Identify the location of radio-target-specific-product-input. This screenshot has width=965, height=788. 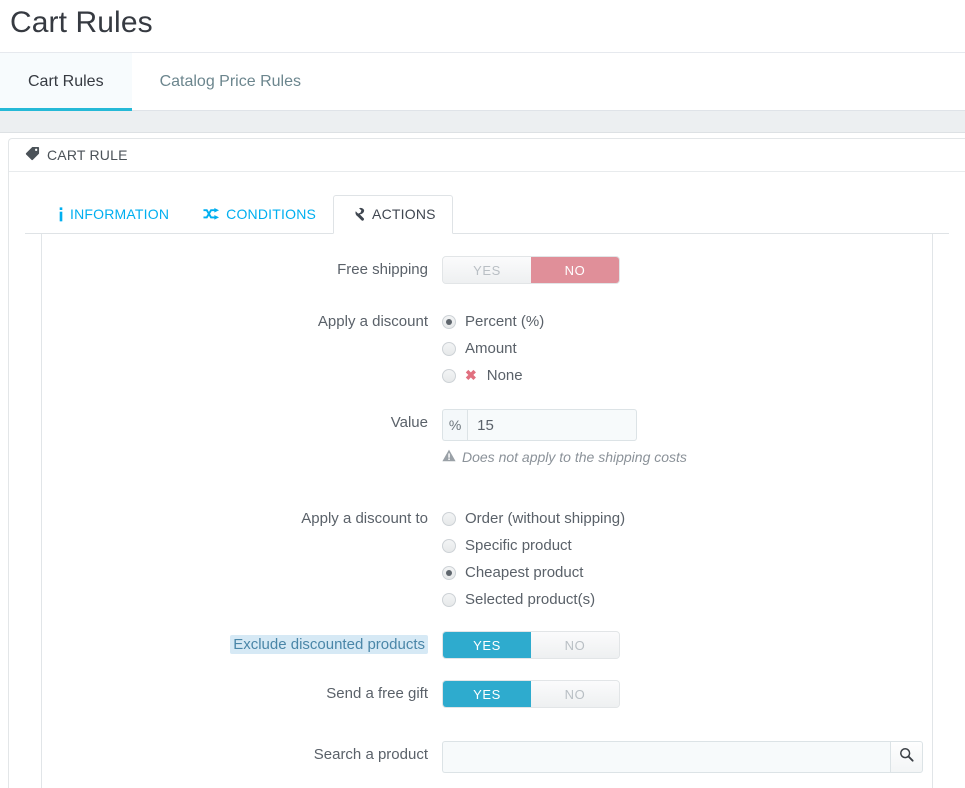
(449, 545).